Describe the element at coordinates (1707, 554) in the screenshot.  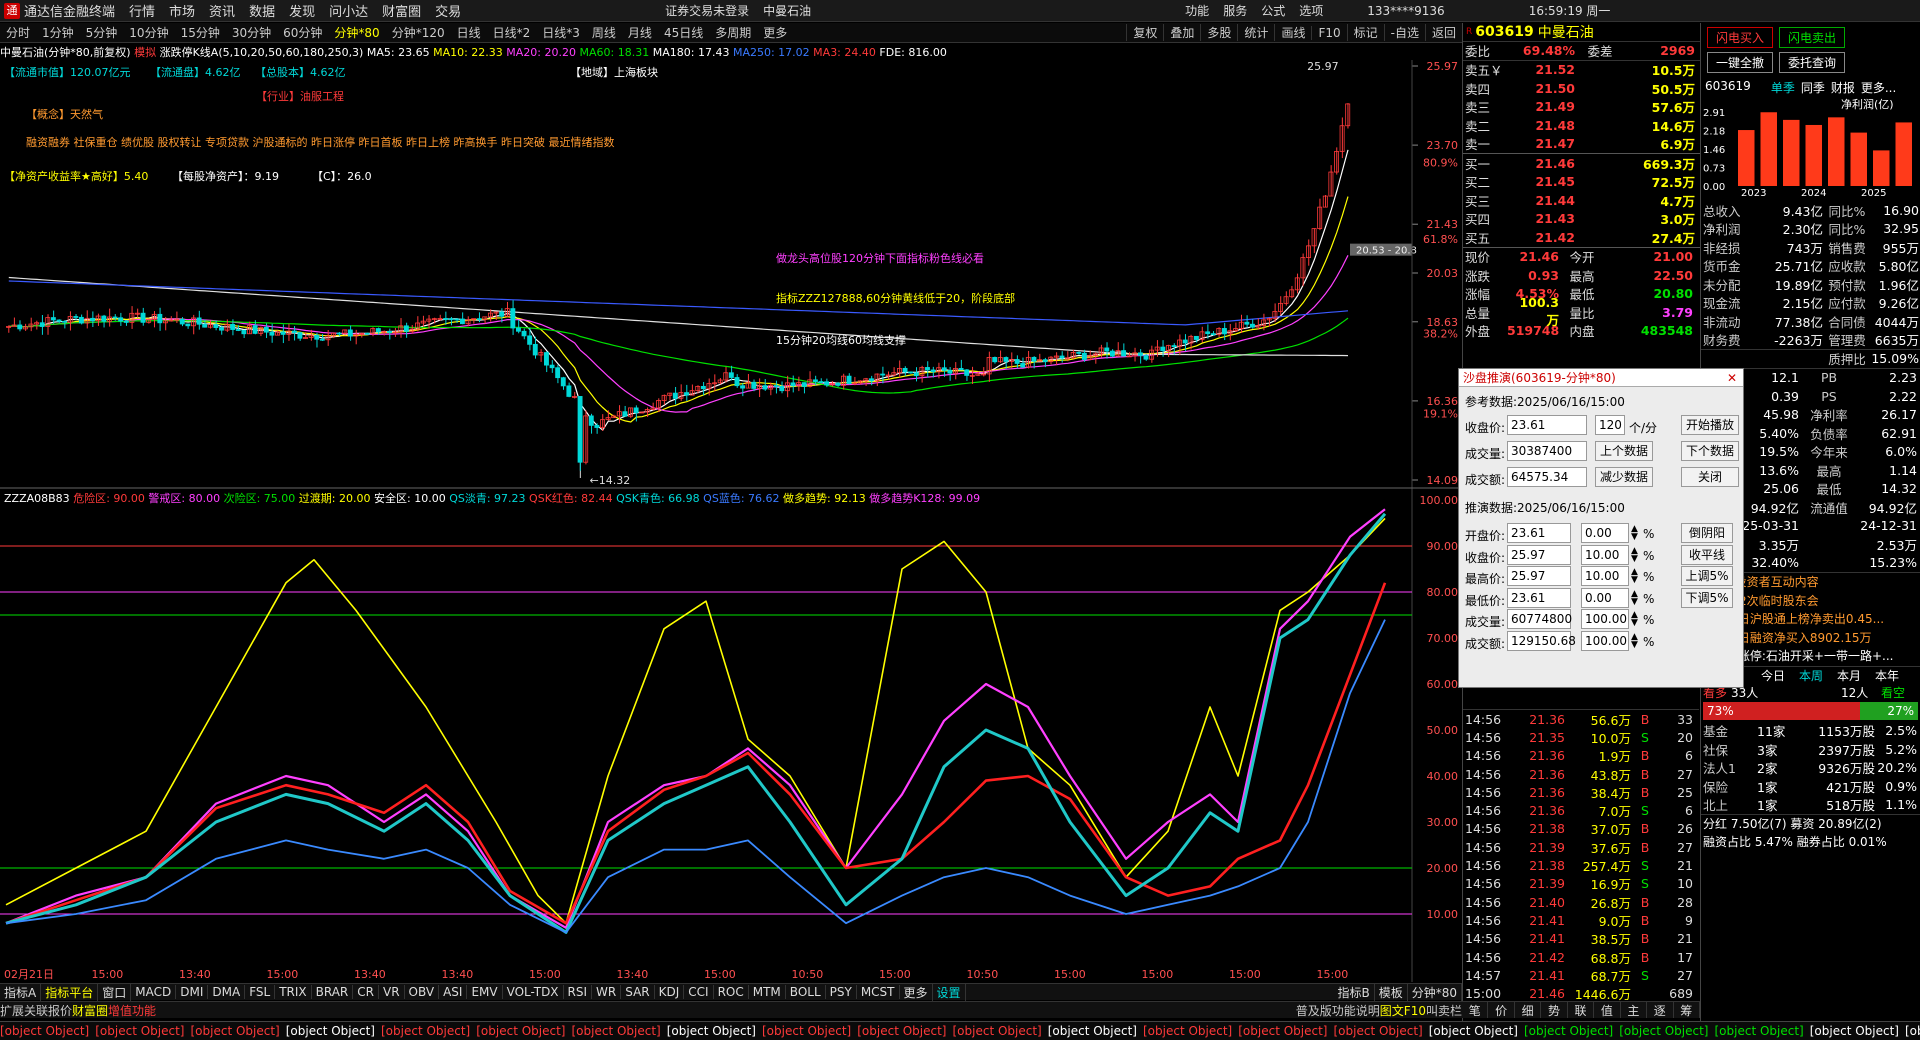
I see `sim-action-button: 收平线` at that location.